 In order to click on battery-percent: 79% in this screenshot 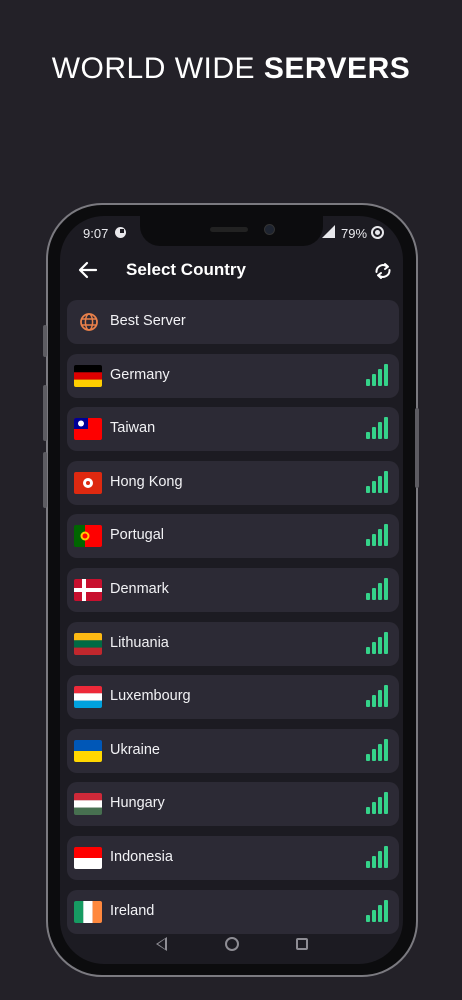, I will do `click(354, 233)`.